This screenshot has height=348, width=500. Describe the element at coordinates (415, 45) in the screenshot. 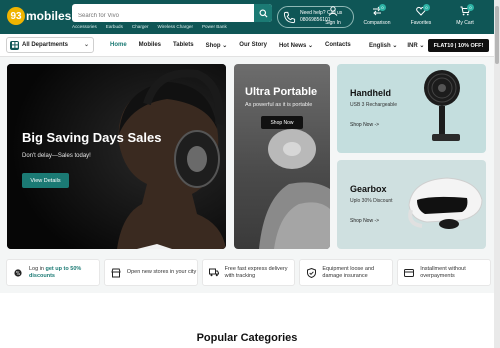

I see `currency-selector: INR ⌄` at that location.